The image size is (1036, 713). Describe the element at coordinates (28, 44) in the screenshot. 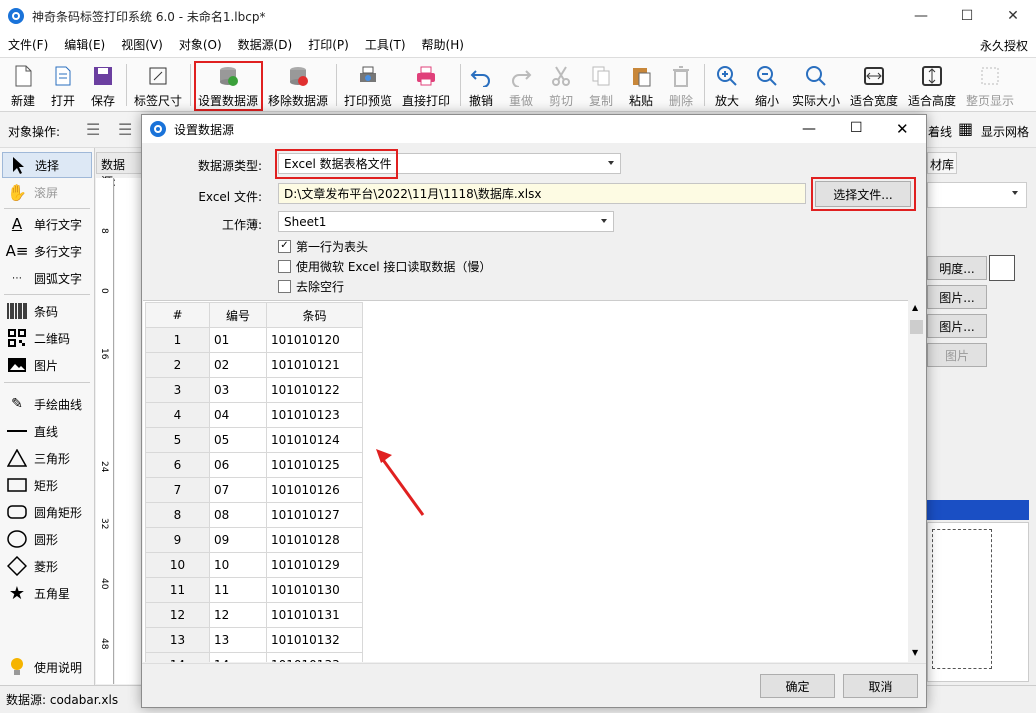

I see `menu-file: 文件(F)` at that location.